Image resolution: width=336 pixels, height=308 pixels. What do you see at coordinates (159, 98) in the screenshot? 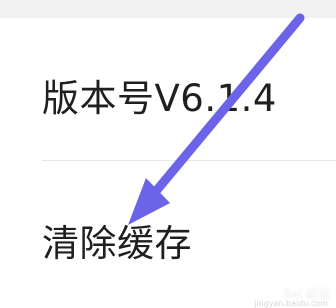
I see `version-label: 版本号V6.1.4` at bounding box center [159, 98].